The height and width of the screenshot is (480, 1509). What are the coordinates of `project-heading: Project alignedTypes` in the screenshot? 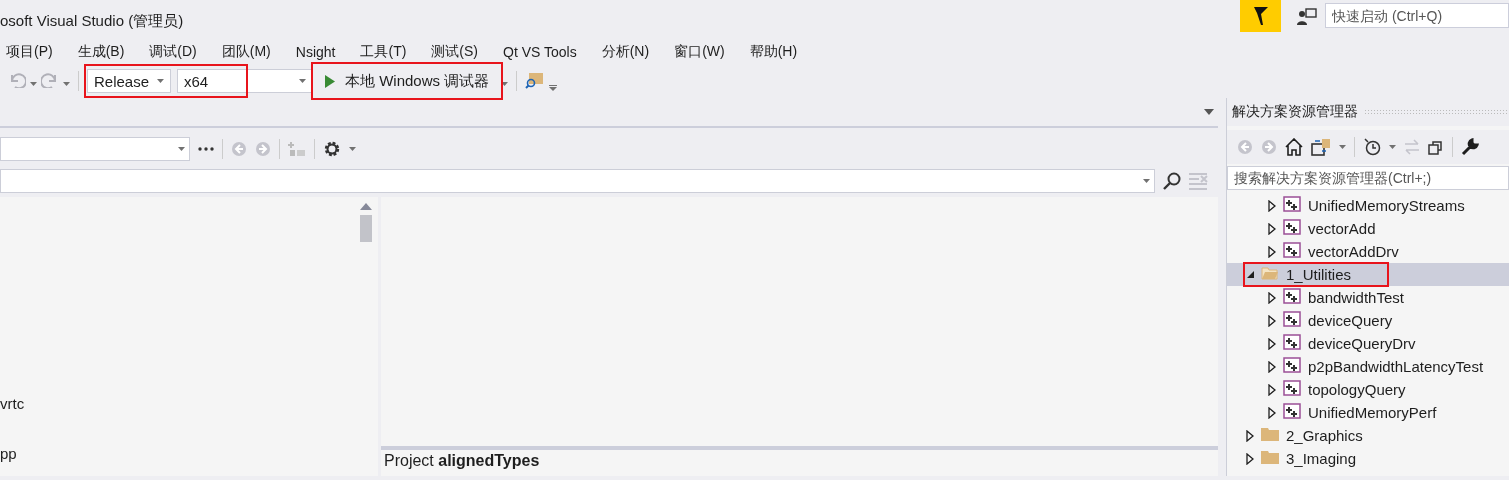 It's located at (799, 461).